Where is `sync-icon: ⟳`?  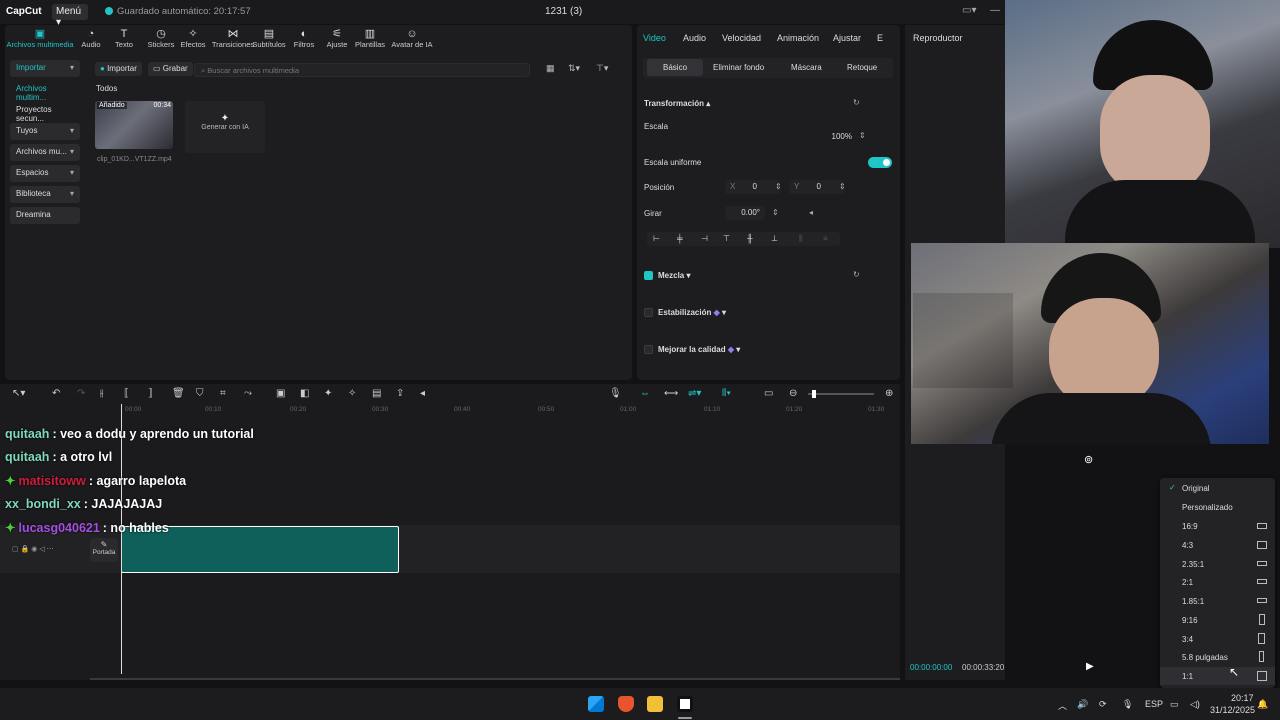
sync-icon: ⟳ is located at coordinates (1103, 704).